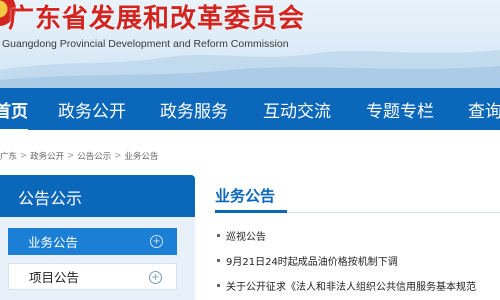 The width and height of the screenshot is (500, 300). I want to click on section-divider-accent, so click(251, 211).